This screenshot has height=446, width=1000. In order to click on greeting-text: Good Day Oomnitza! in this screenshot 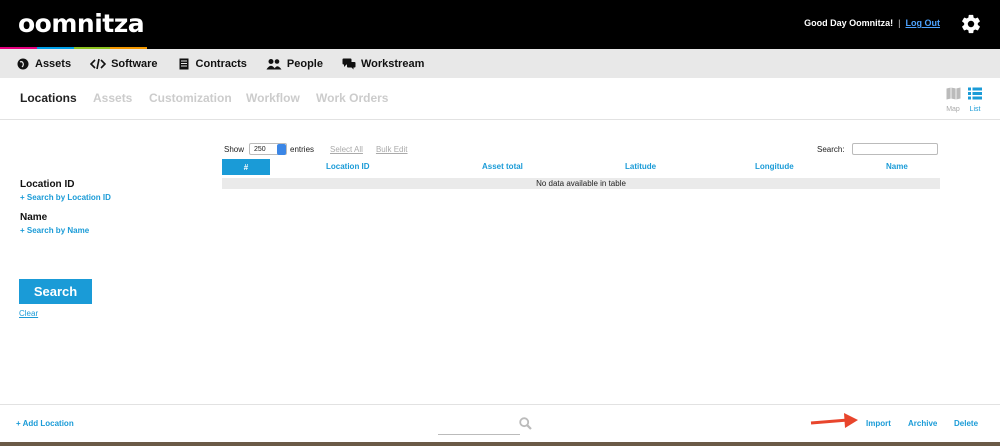, I will do `click(849, 23)`.